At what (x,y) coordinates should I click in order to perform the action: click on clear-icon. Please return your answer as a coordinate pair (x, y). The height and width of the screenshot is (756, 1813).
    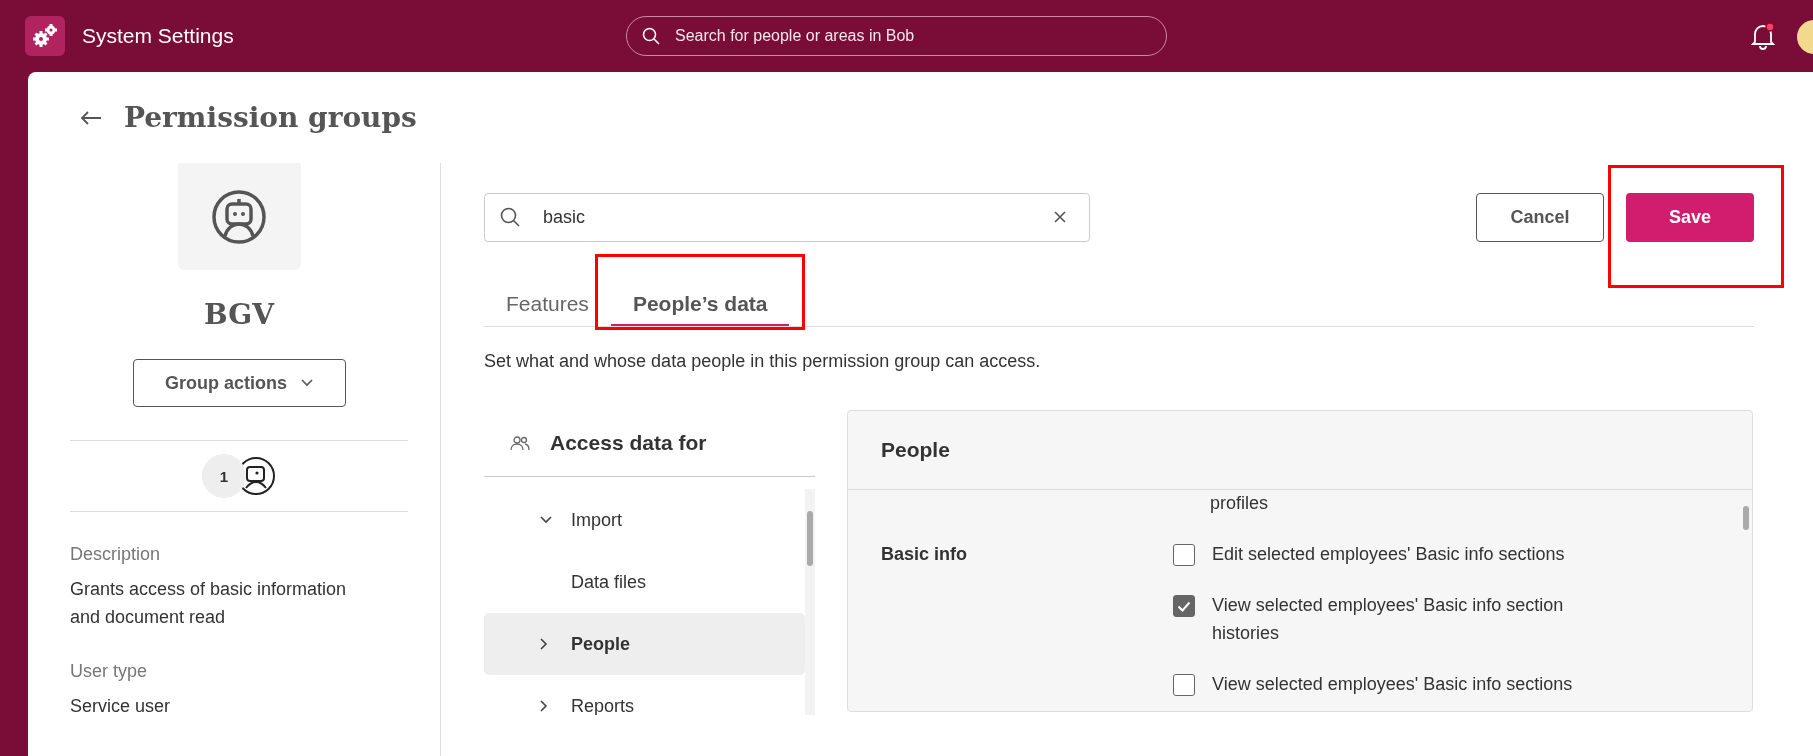
    Looking at the image, I should click on (1060, 217).